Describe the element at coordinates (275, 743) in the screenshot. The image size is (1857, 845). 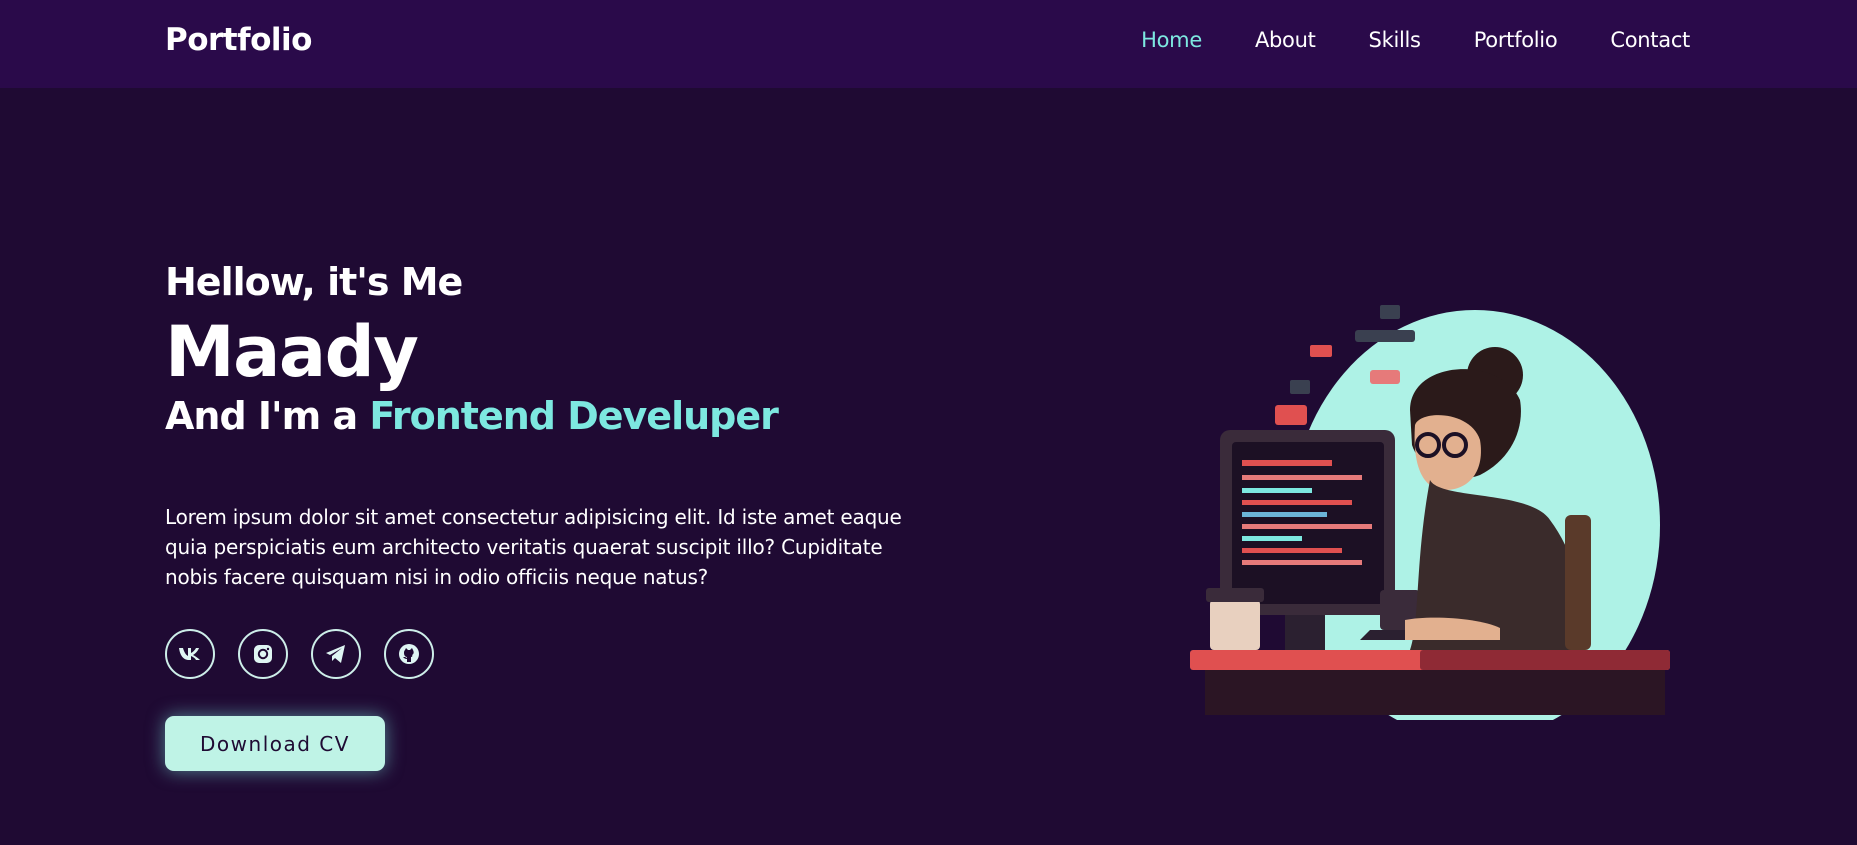
I see `download-cv-button: Download CV` at that location.